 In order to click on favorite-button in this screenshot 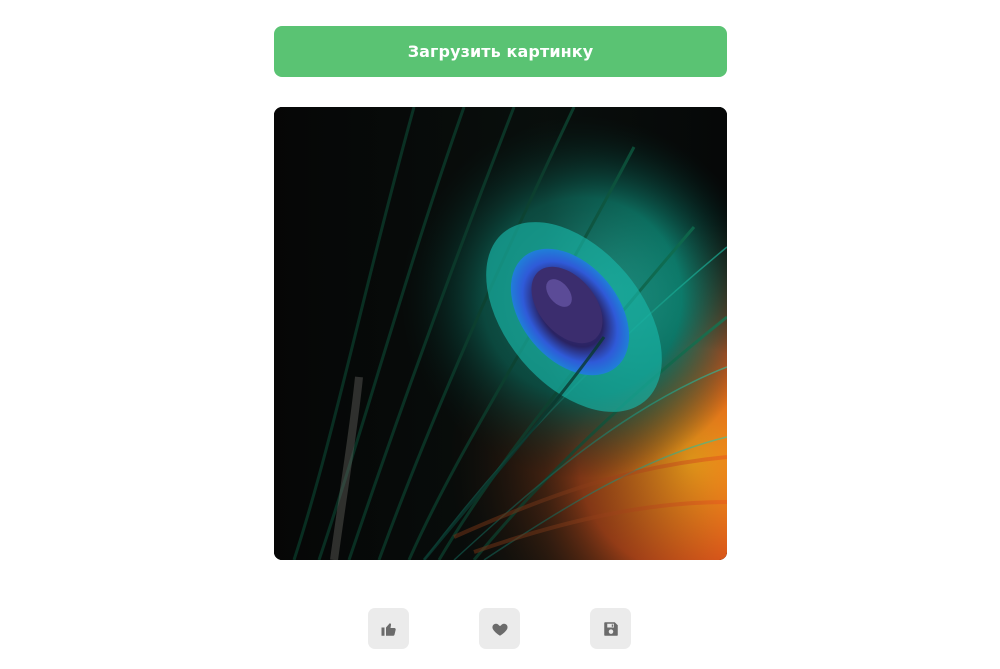, I will do `click(499, 628)`.